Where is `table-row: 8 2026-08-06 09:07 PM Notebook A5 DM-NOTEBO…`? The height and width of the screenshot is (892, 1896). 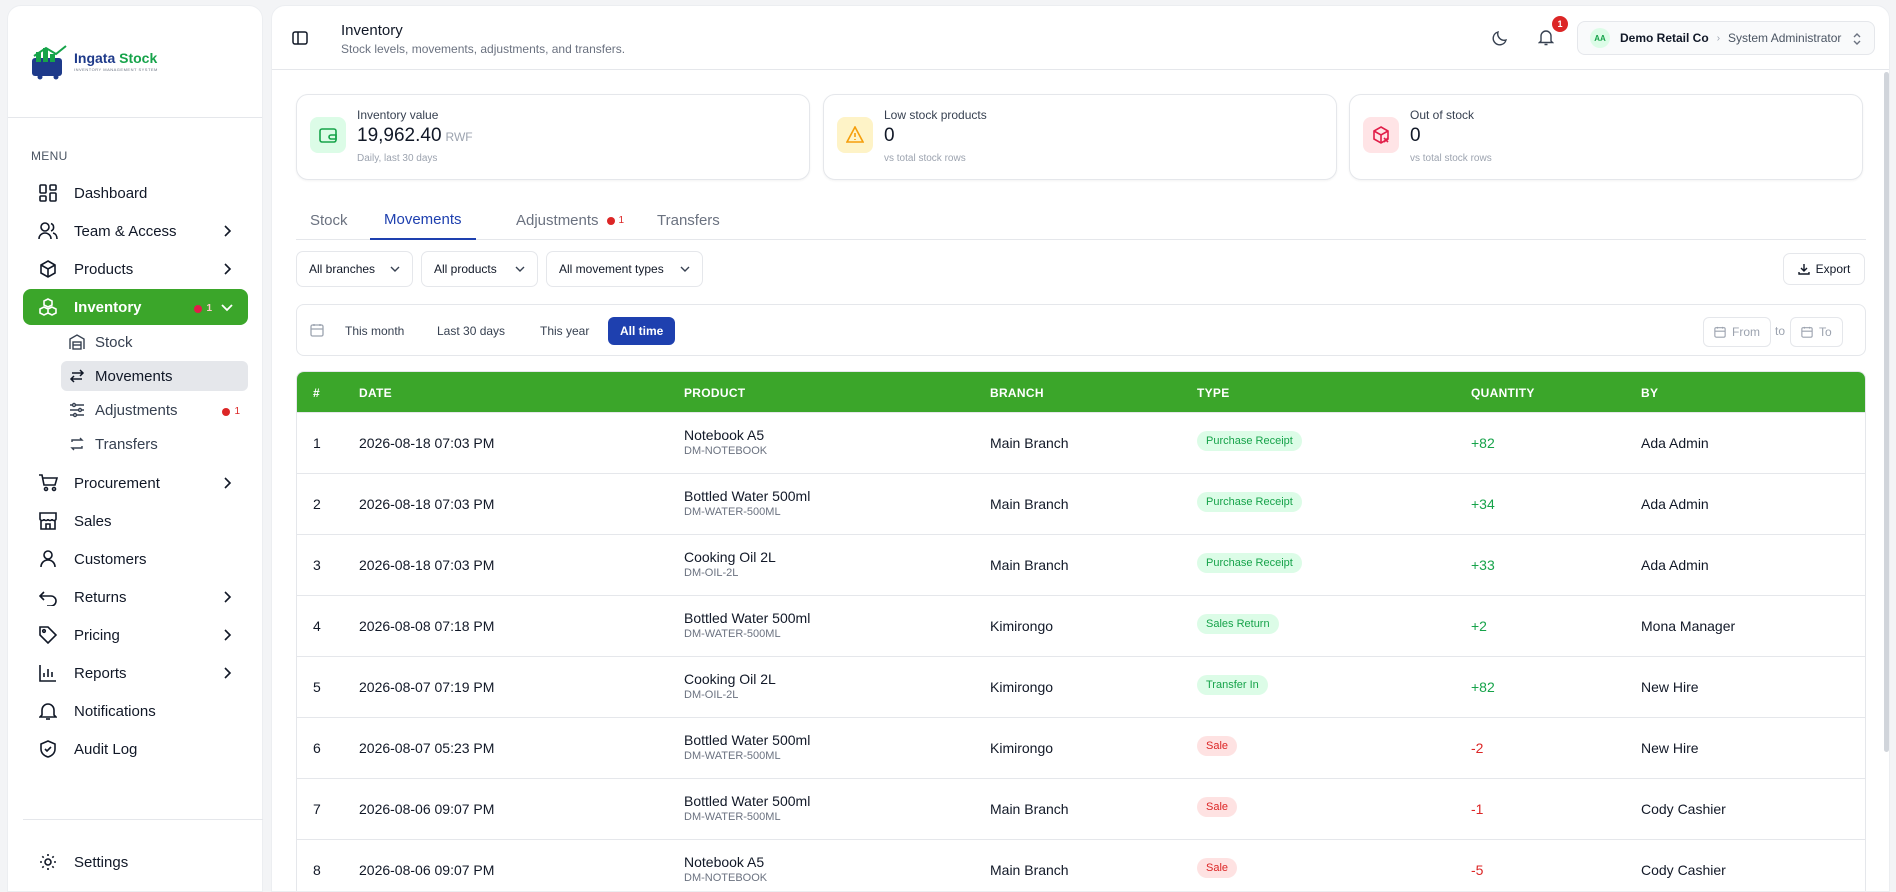
table-row: 8 2026-08-06 09:07 PM Notebook A5 DM-NOTEBO… is located at coordinates (1081, 865).